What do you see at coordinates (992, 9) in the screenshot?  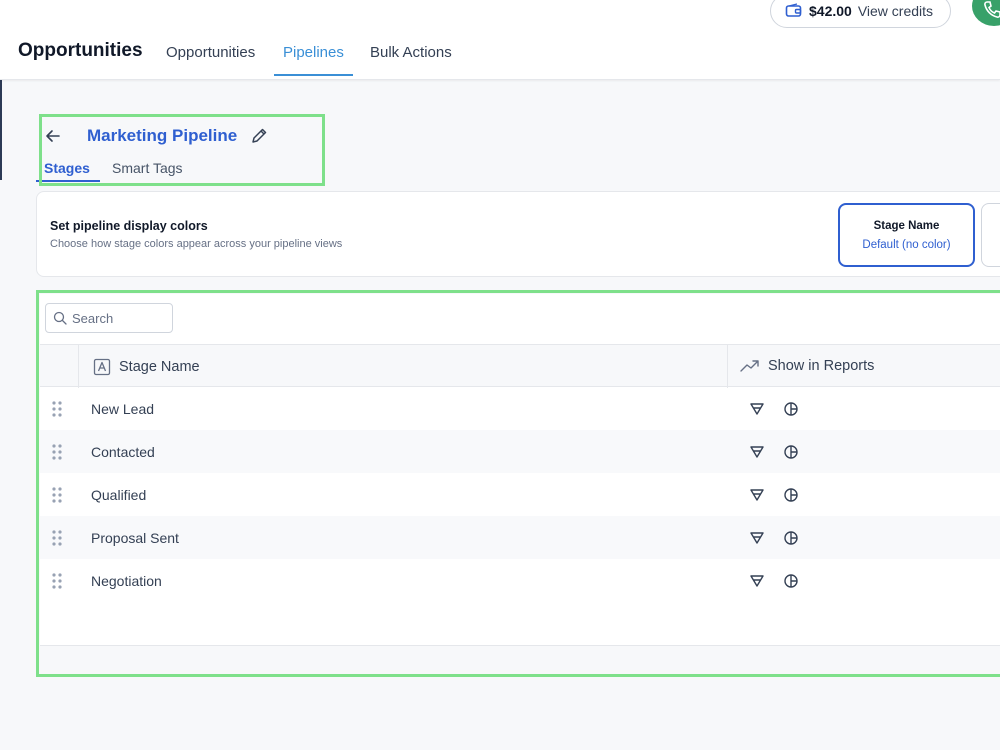 I see `phone-icon` at bounding box center [992, 9].